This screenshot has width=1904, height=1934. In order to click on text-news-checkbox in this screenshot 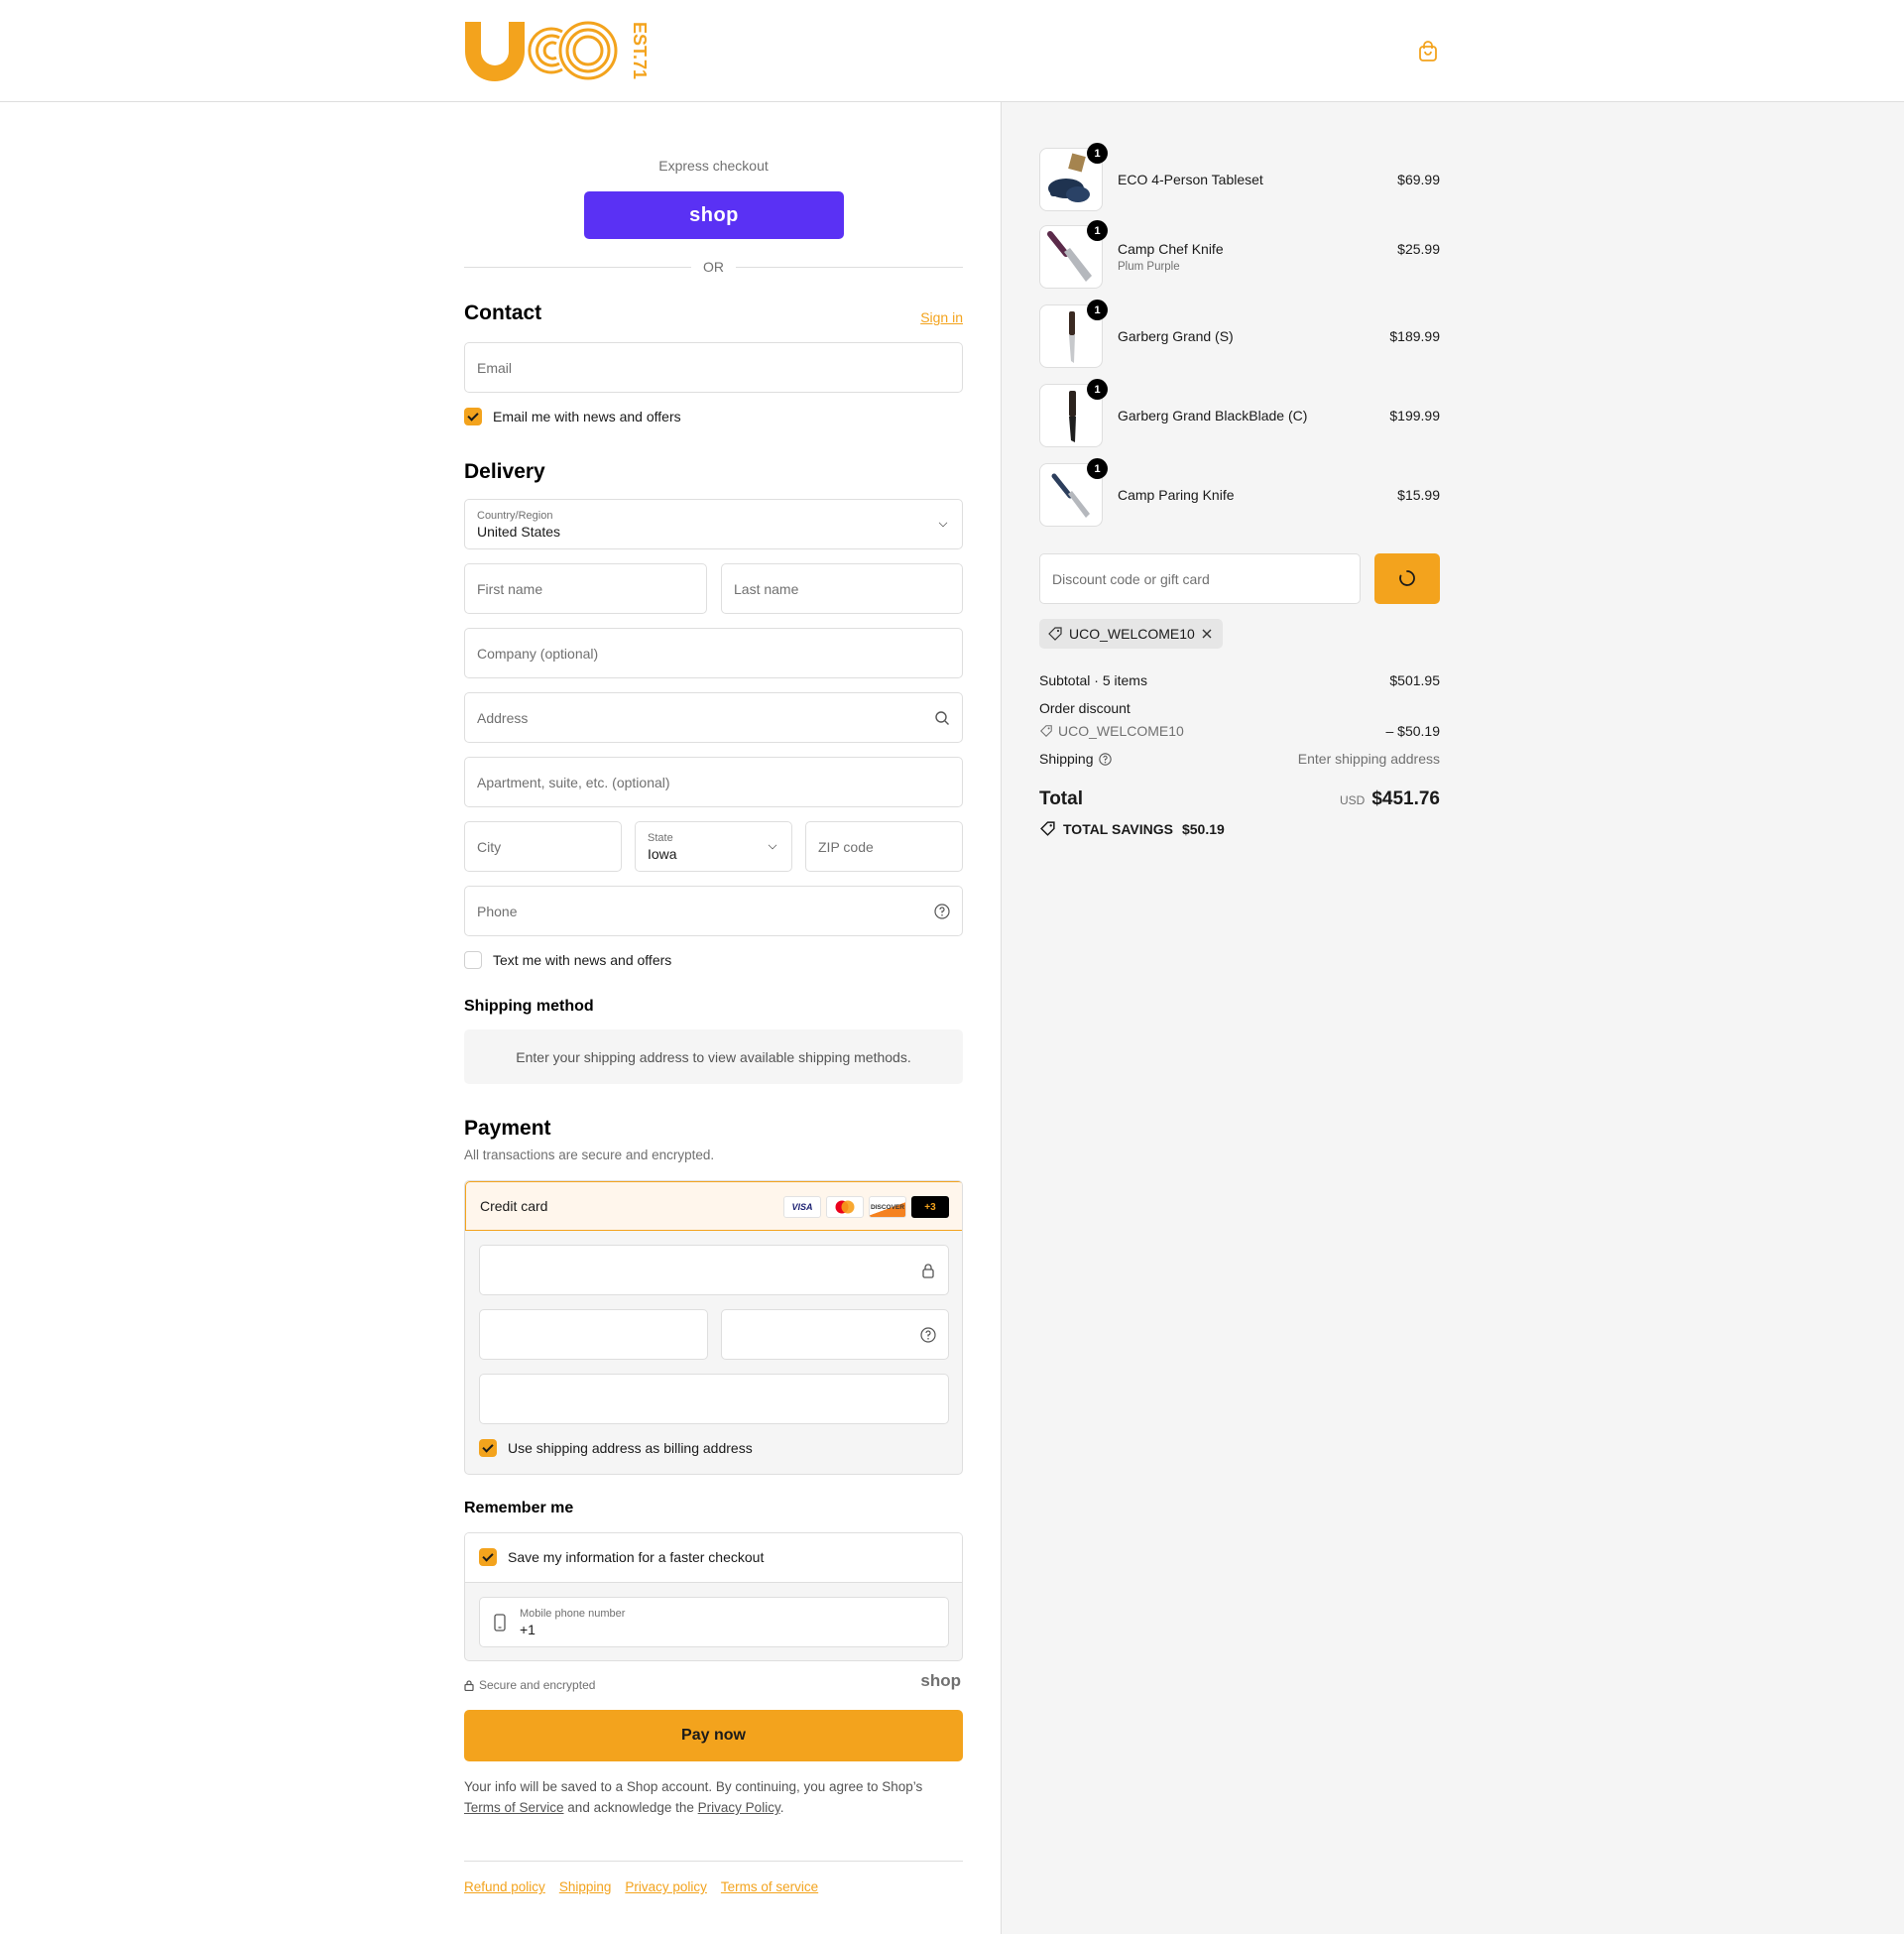, I will do `click(473, 960)`.